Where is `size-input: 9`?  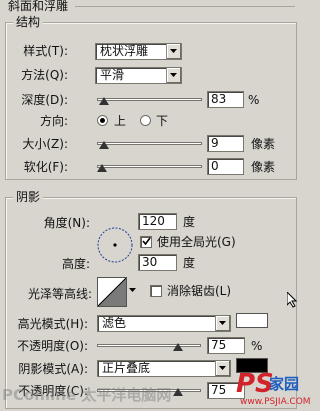 size-input: 9 is located at coordinates (225, 143).